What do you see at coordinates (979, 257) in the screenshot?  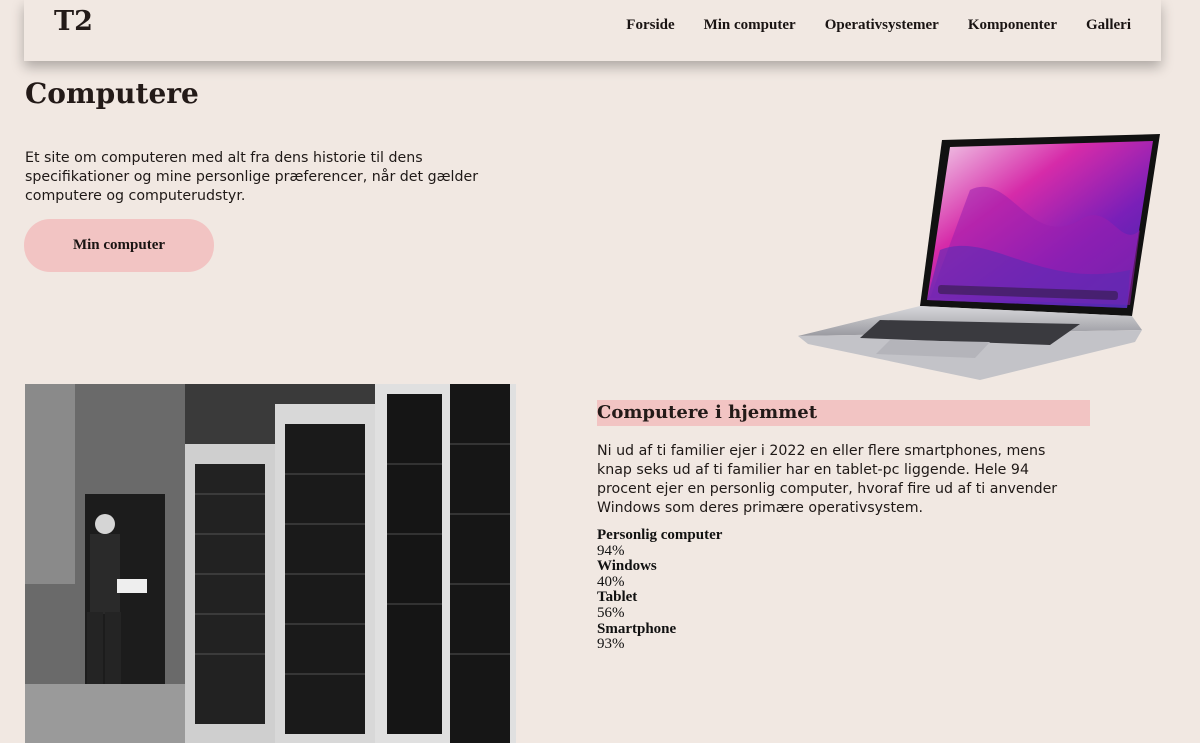 I see `laptop-image` at bounding box center [979, 257].